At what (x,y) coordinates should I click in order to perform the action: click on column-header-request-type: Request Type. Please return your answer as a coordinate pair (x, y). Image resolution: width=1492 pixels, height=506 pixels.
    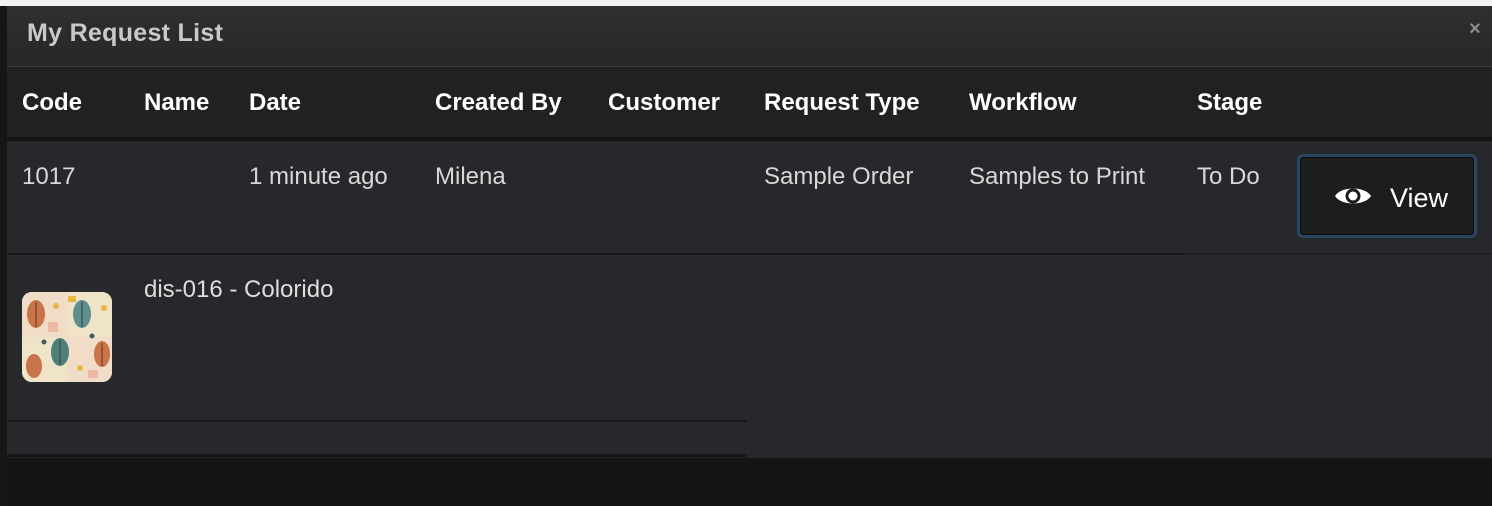
    Looking at the image, I should click on (842, 103).